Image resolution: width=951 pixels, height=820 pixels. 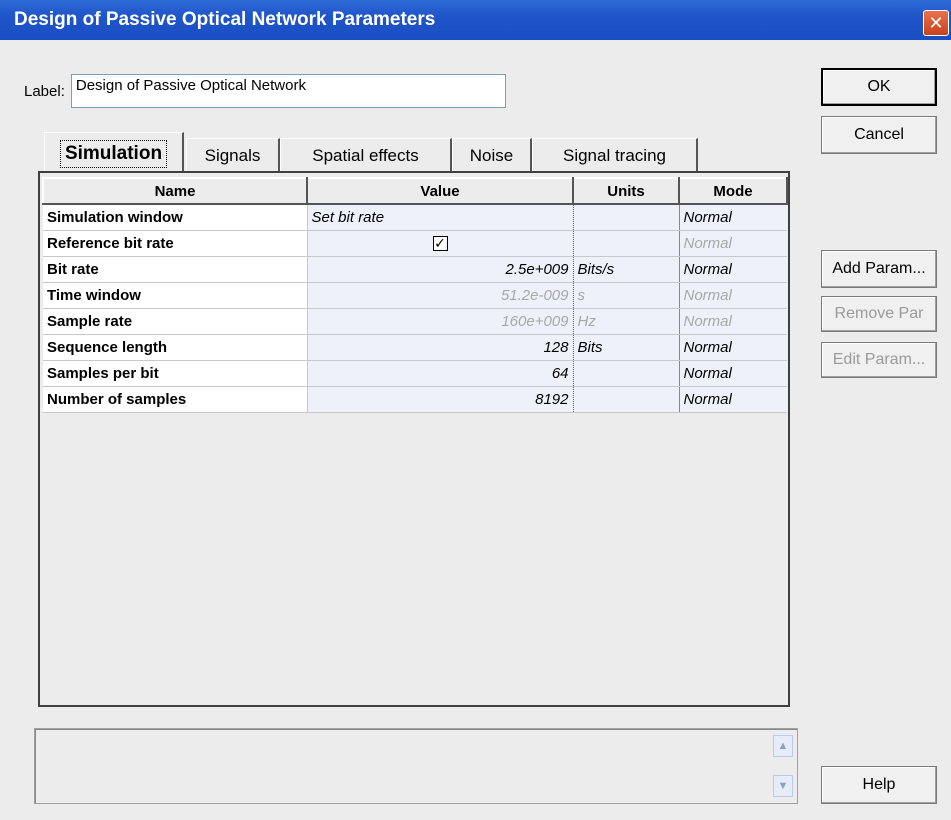 I want to click on param-value: 64, so click(x=440, y=373).